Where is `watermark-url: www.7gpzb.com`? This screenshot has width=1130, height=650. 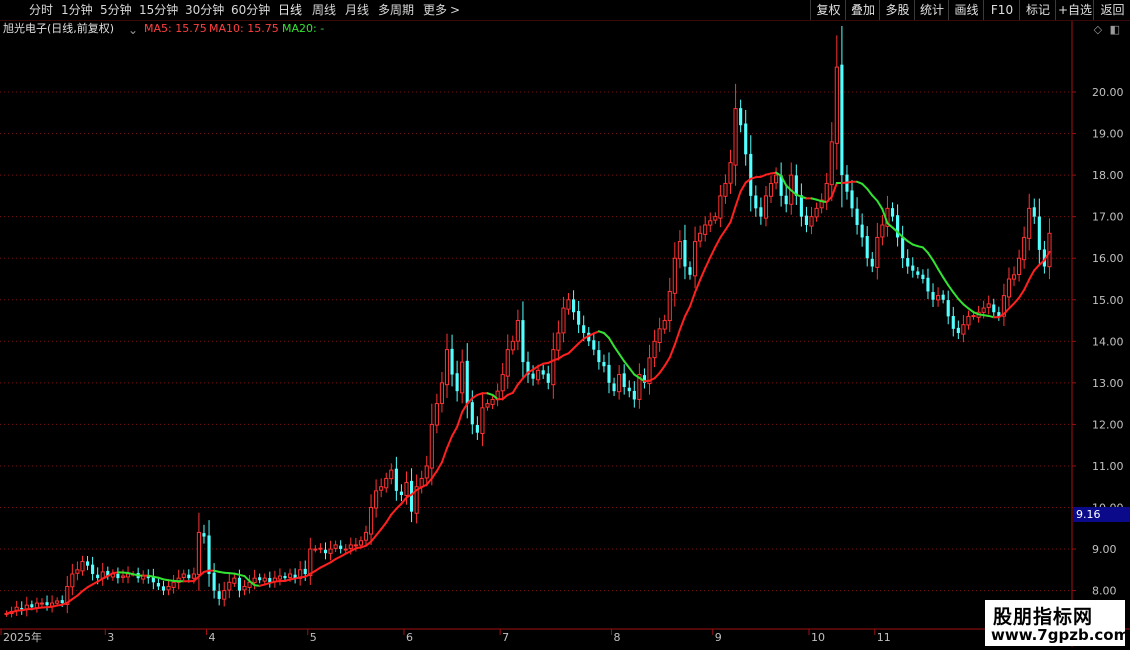 watermark-url: www.7gpzb.com is located at coordinates (1060, 635).